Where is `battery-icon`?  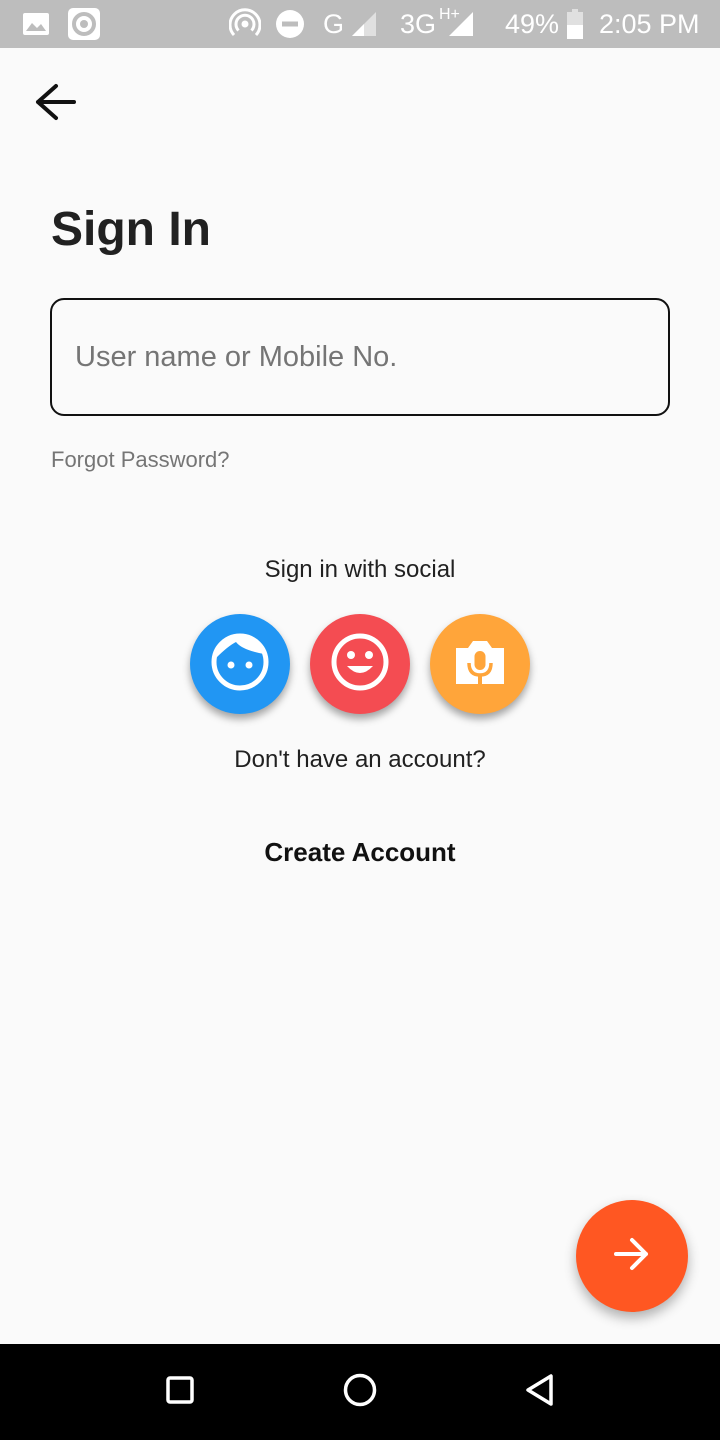
battery-icon is located at coordinates (575, 24).